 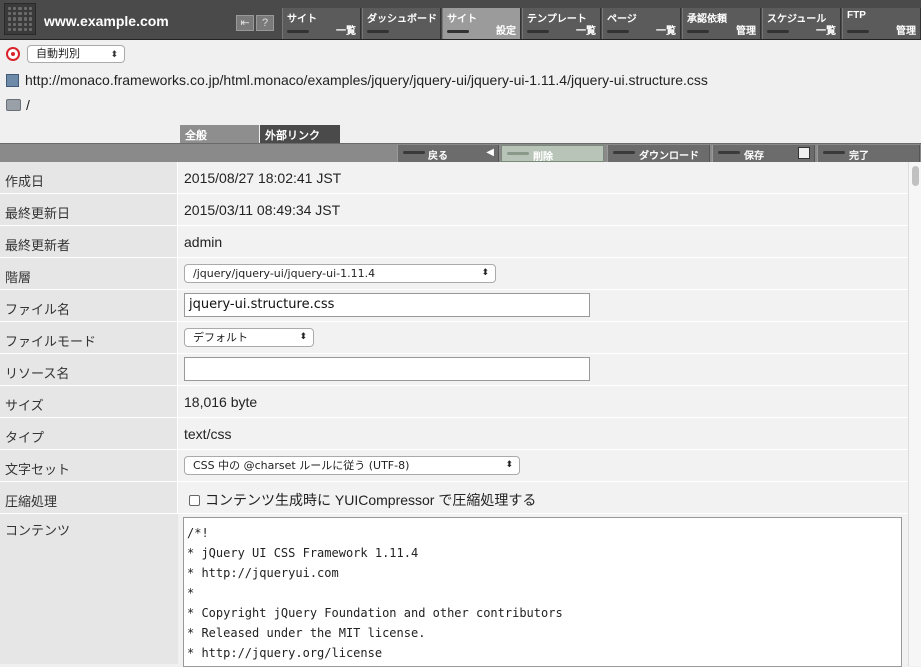 I want to click on nav-page-list: ページ 一覧, so click(x=641, y=23).